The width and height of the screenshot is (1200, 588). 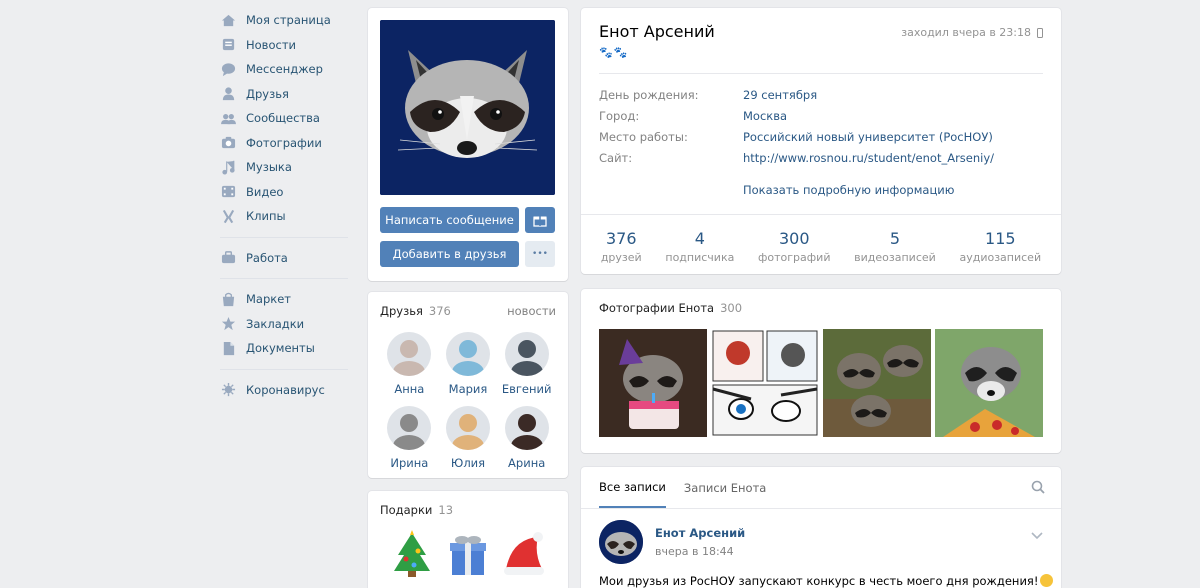 I want to click on nav-item-virus: Коронавирус, so click(x=284, y=390).